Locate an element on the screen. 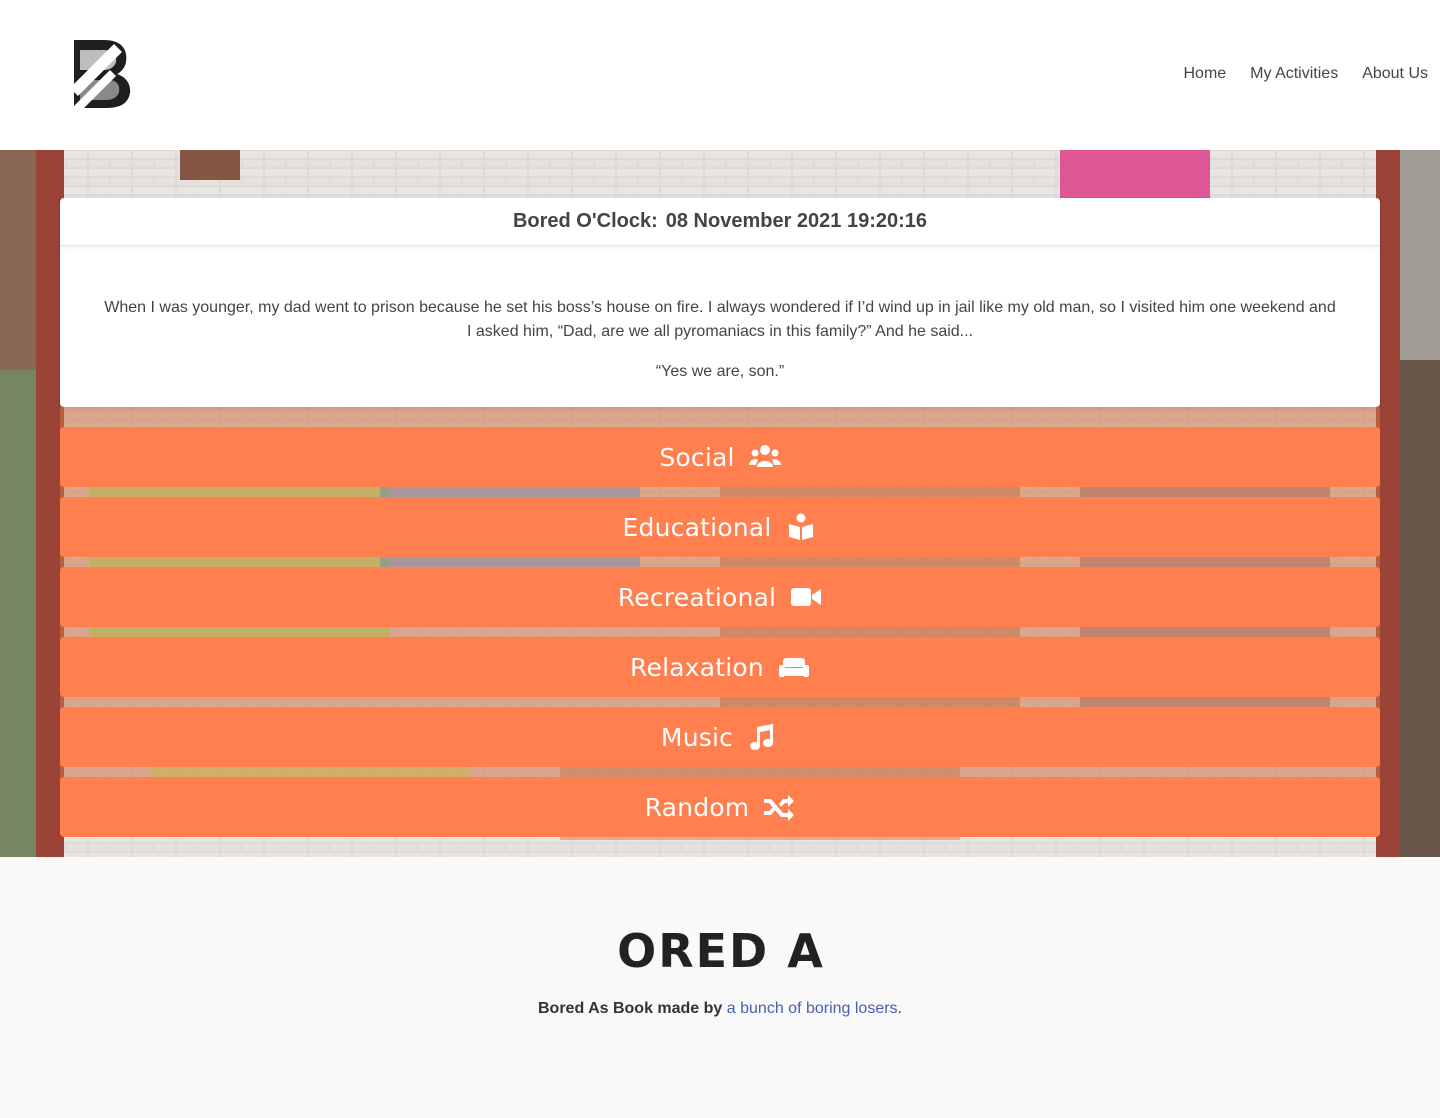 The image size is (1440, 1118). recreational-button-label: Recreational is located at coordinates (697, 597).